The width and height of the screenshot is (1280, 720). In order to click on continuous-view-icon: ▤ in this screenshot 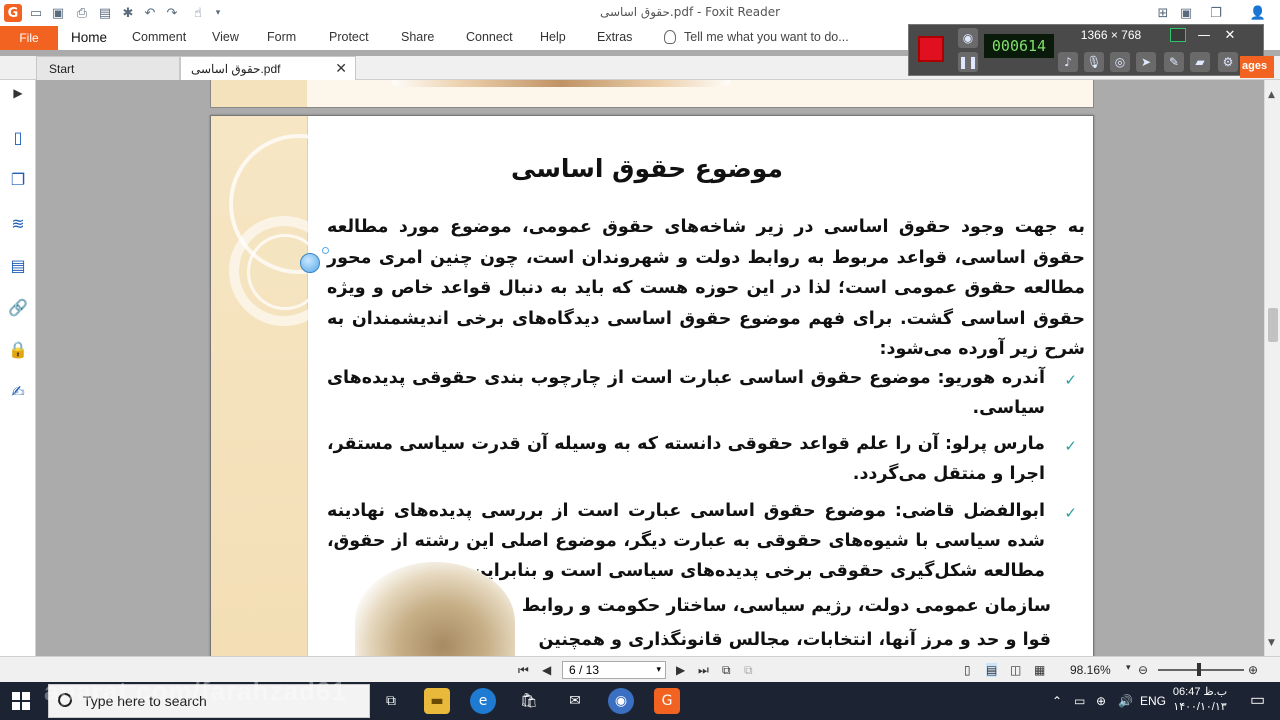, I will do `click(992, 670)`.